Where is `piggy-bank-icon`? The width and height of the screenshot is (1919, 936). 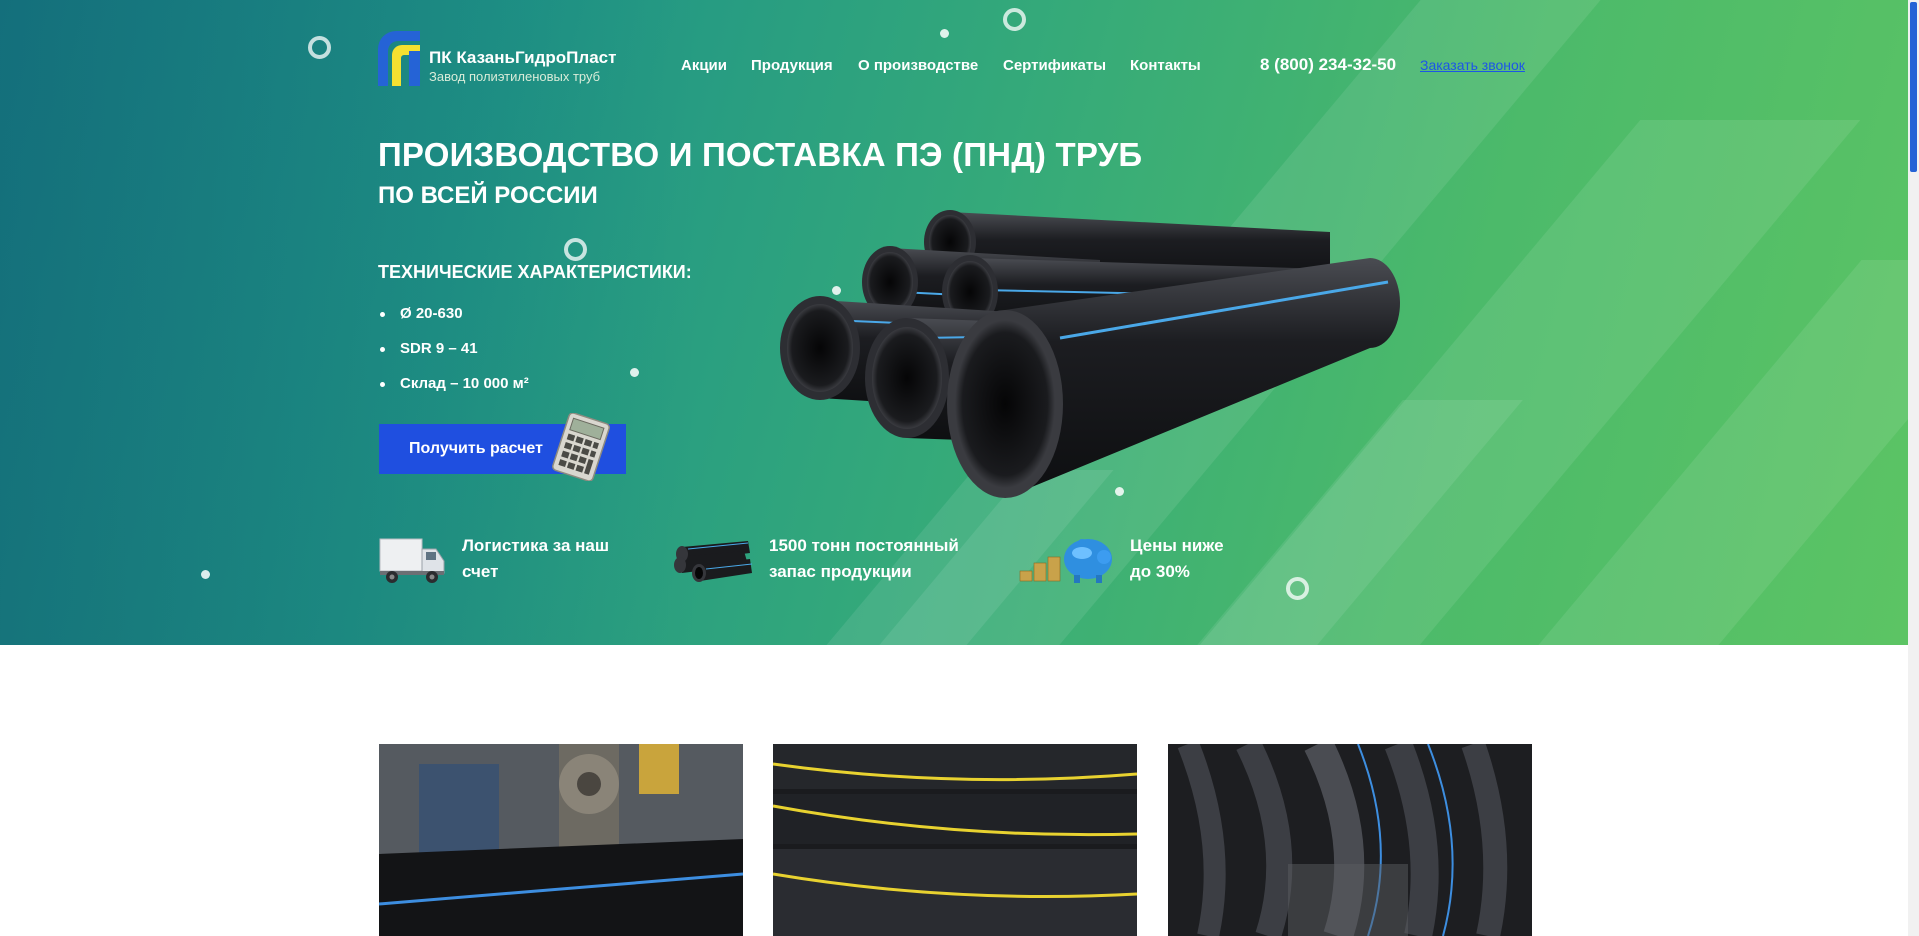
piggy-bank-icon is located at coordinates (1065, 561).